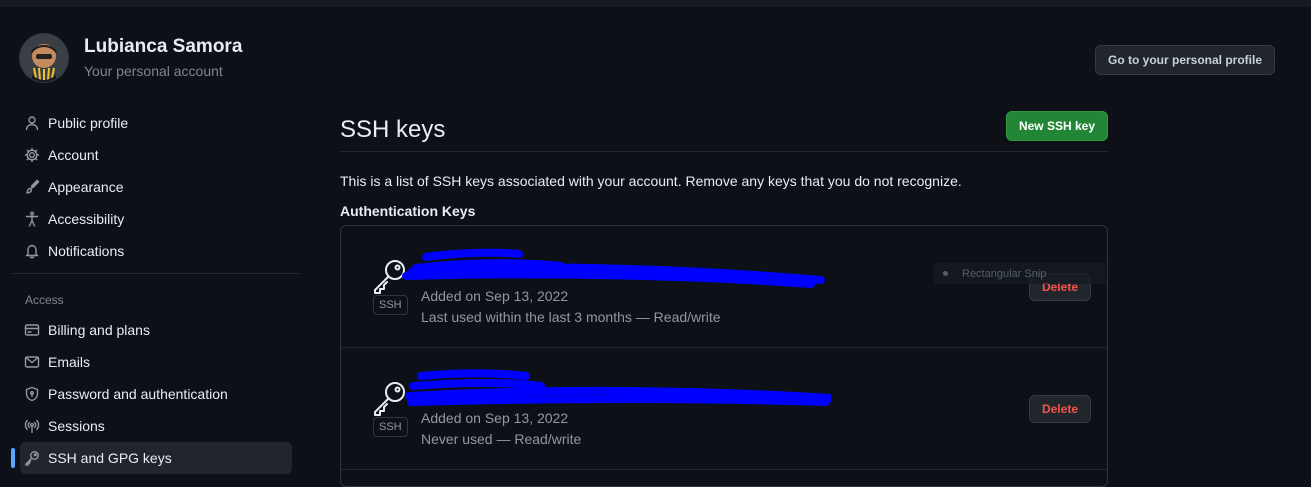 This screenshot has width=1311, height=487. I want to click on paintbrush-icon, so click(33, 186).